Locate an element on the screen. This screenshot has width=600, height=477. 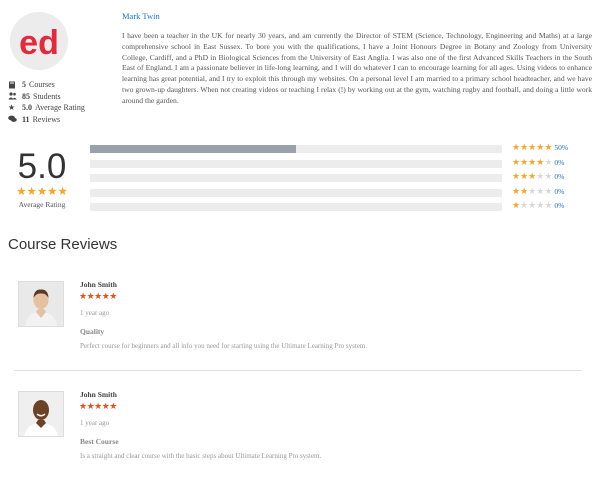
review-title: Best Course is located at coordinates (99, 441).